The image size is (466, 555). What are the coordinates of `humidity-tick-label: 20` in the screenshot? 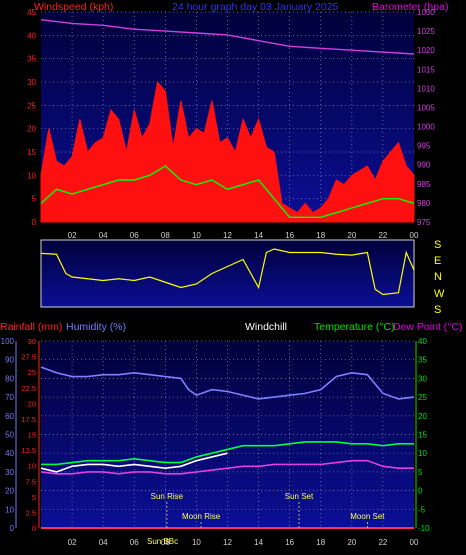 It's located at (9, 491).